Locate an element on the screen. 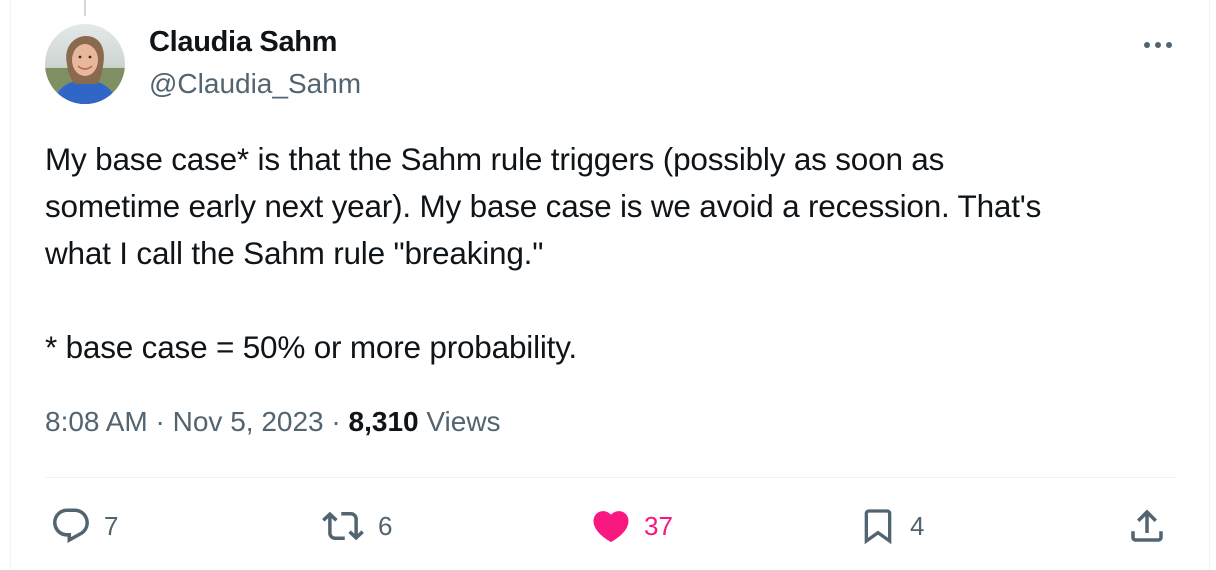 This screenshot has height=570, width=1216. bookmark-count: 4 is located at coordinates (917, 525).